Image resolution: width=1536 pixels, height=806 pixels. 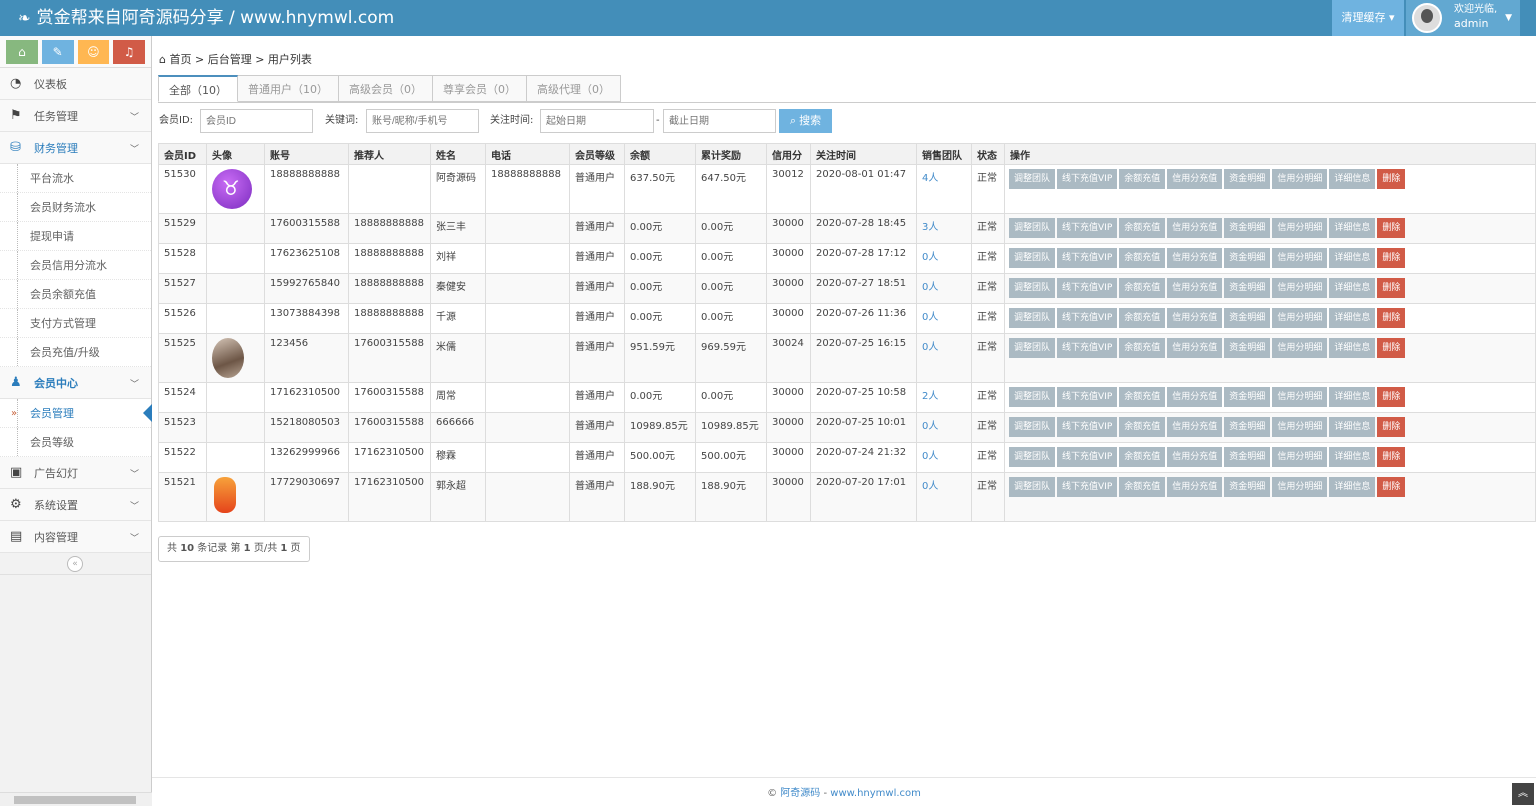 I want to click on edit-shortcut-button: ✎, so click(x=57, y=52).